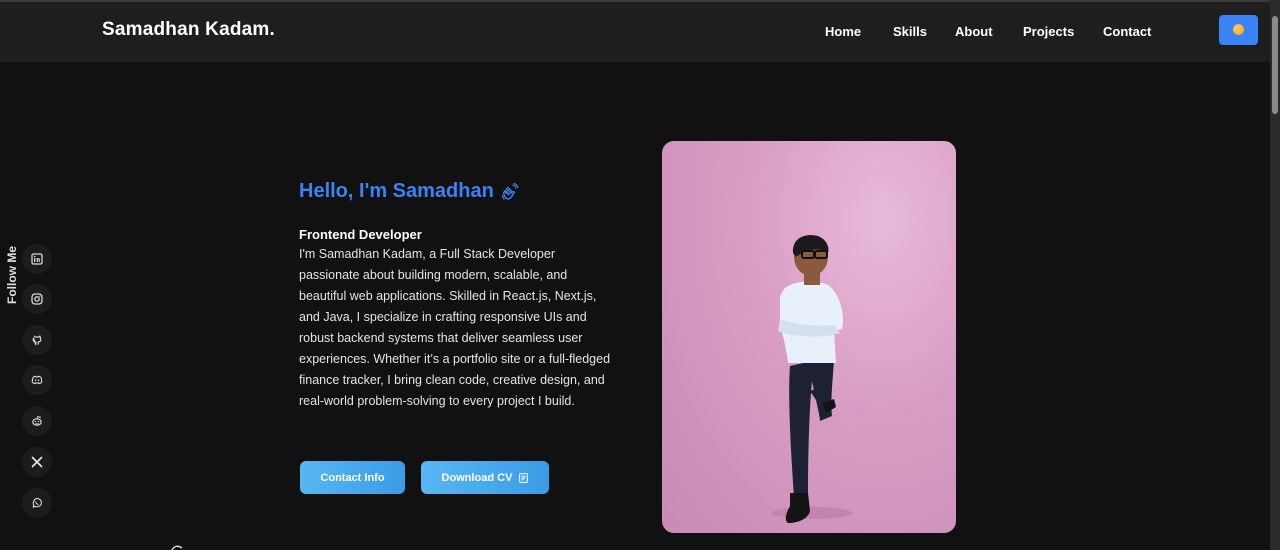  What do you see at coordinates (188, 30) in the screenshot?
I see `brand-logo: Samadhan Kadam.` at bounding box center [188, 30].